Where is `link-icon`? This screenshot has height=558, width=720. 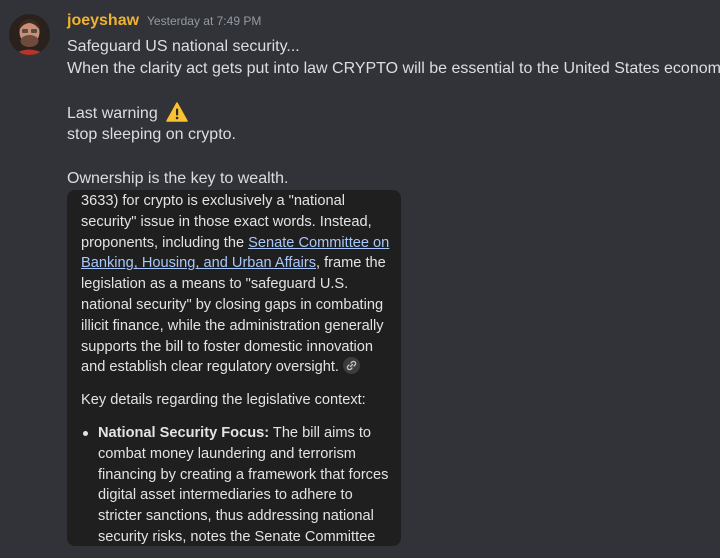
link-icon is located at coordinates (351, 366).